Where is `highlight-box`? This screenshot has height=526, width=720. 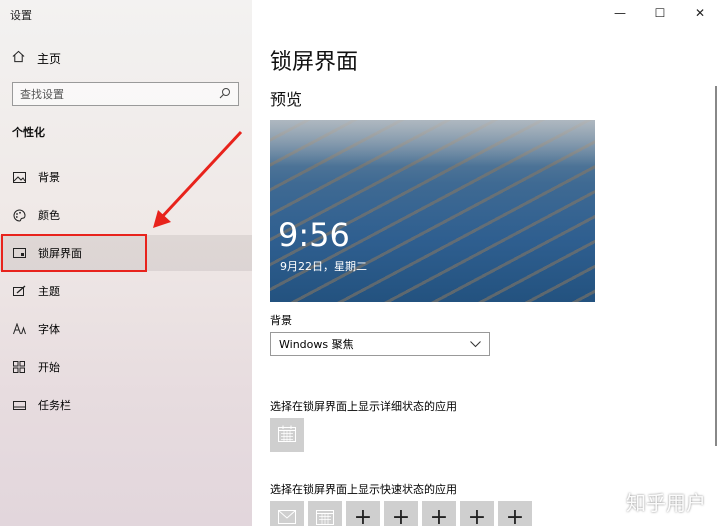
highlight-box is located at coordinates (74, 253).